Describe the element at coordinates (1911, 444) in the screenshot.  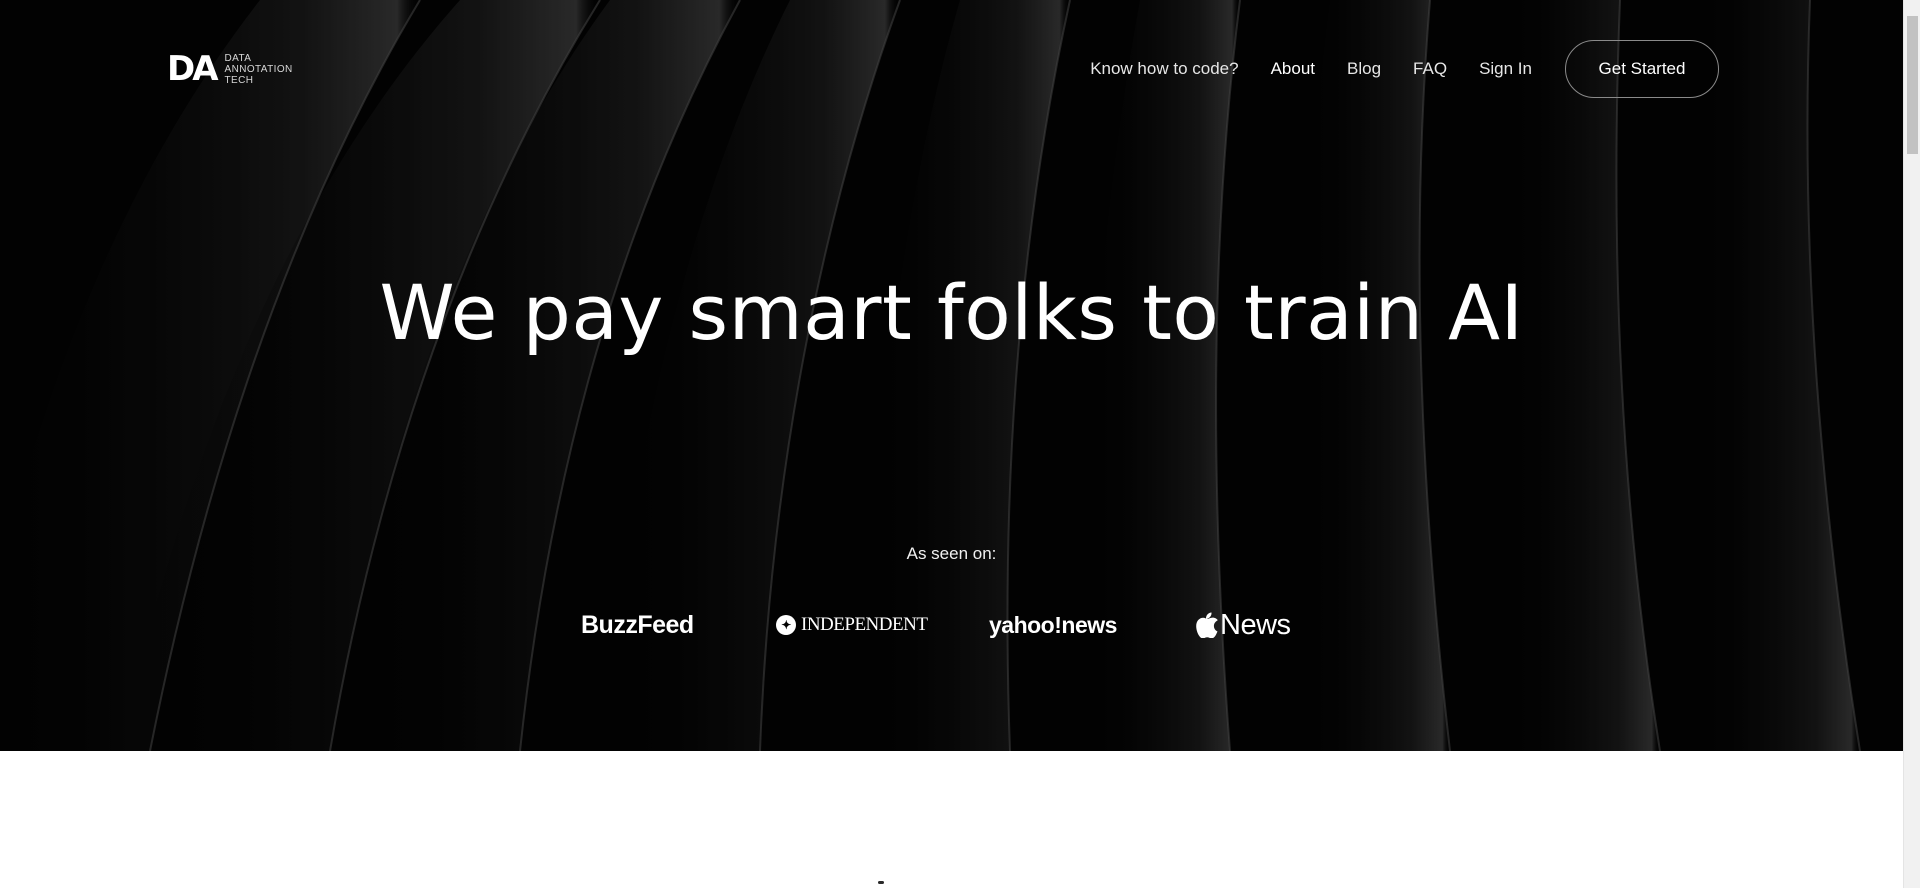
I see `page-scrollbar` at that location.